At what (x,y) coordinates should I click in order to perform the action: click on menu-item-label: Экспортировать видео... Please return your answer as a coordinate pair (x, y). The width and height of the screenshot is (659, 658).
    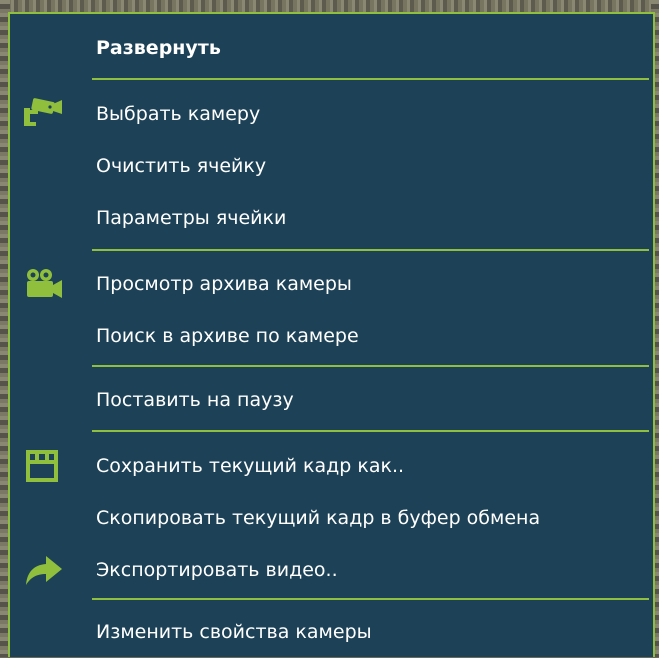
    Looking at the image, I should click on (217, 570).